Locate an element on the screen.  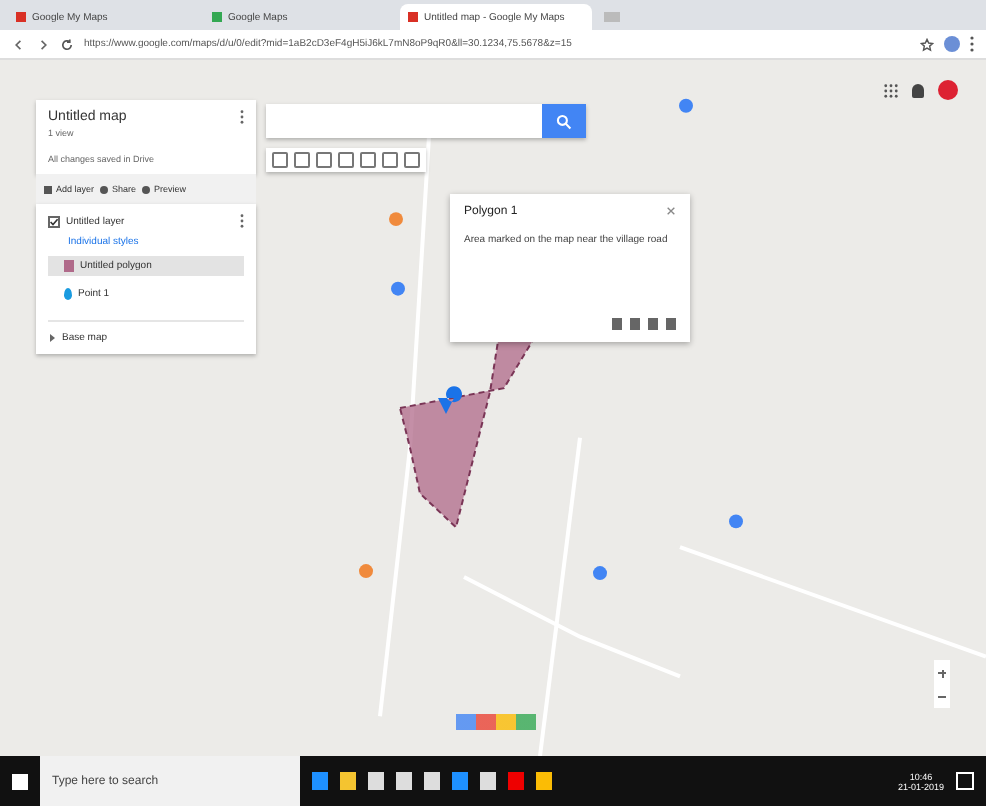
google-logo is located at coordinates (496, 722).